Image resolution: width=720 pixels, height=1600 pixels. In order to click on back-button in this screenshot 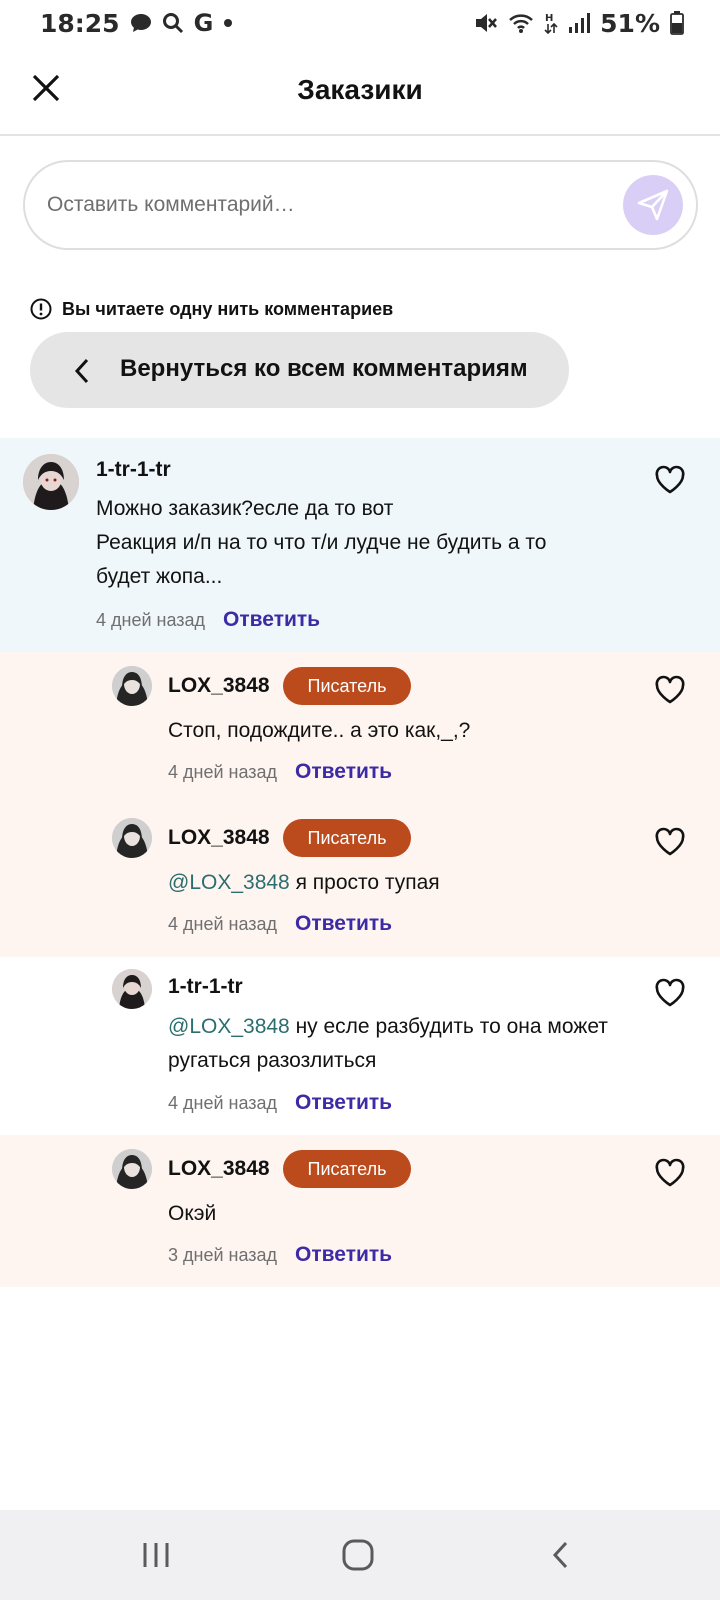, I will do `click(561, 1555)`.